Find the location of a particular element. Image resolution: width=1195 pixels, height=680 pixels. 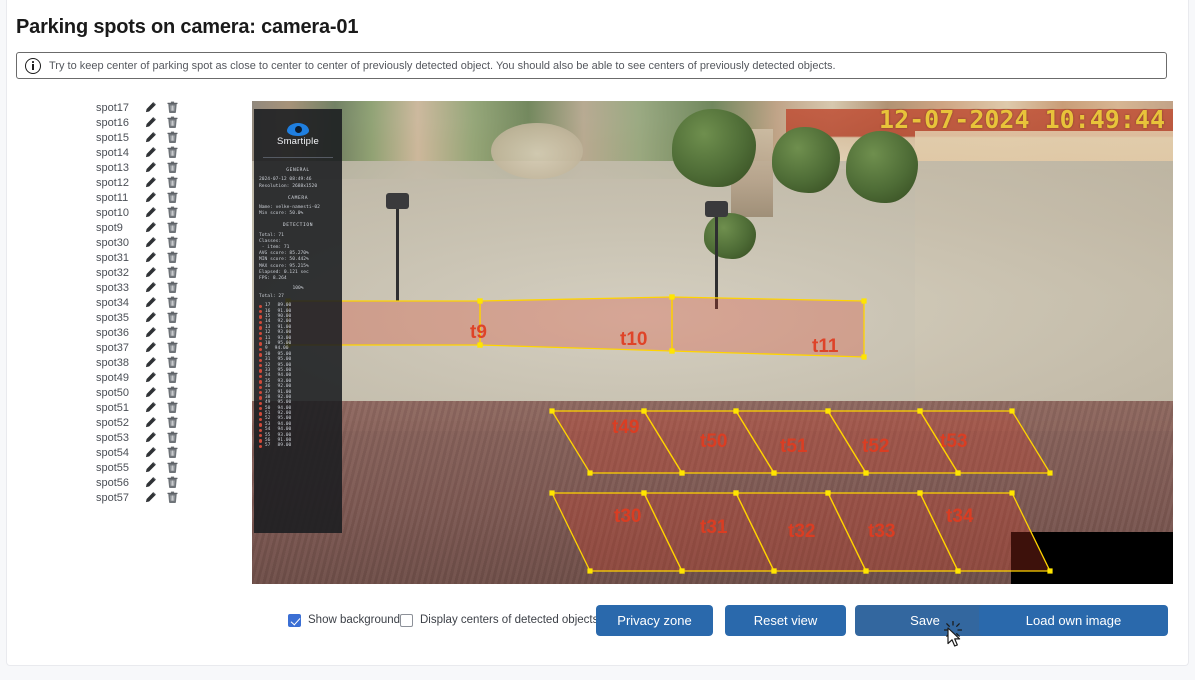

checkbox-show-background: Show background is located at coordinates (344, 620).